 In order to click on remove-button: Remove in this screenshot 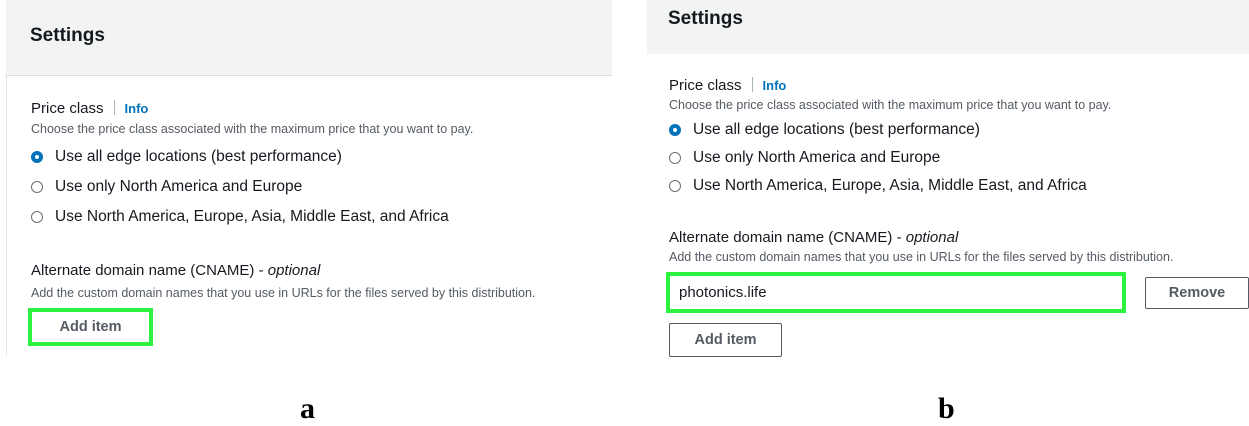, I will do `click(1197, 293)`.